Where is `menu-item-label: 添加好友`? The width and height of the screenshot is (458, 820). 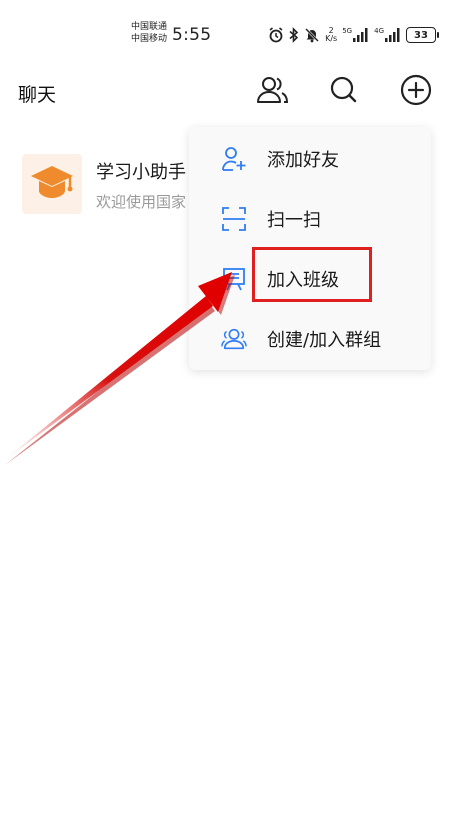 menu-item-label: 添加好友 is located at coordinates (303, 160).